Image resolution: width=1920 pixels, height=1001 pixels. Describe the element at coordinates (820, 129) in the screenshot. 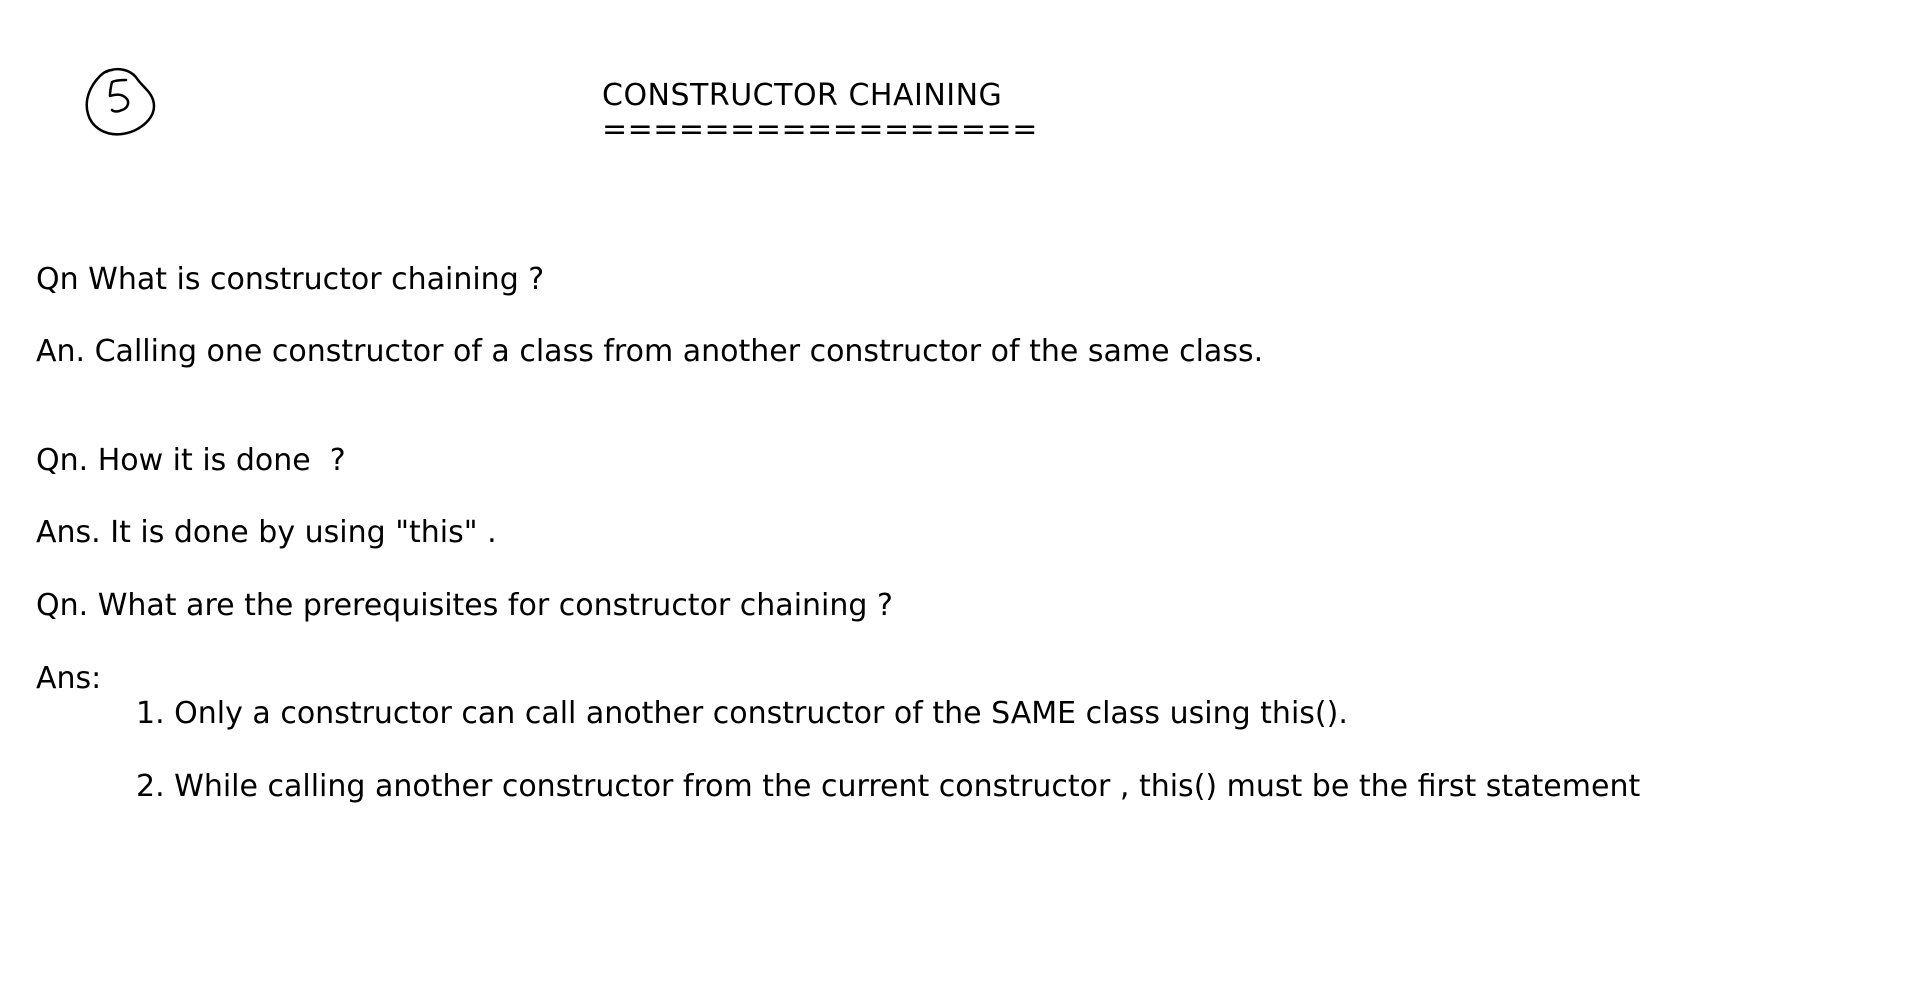

I see `title-underline: =================` at that location.